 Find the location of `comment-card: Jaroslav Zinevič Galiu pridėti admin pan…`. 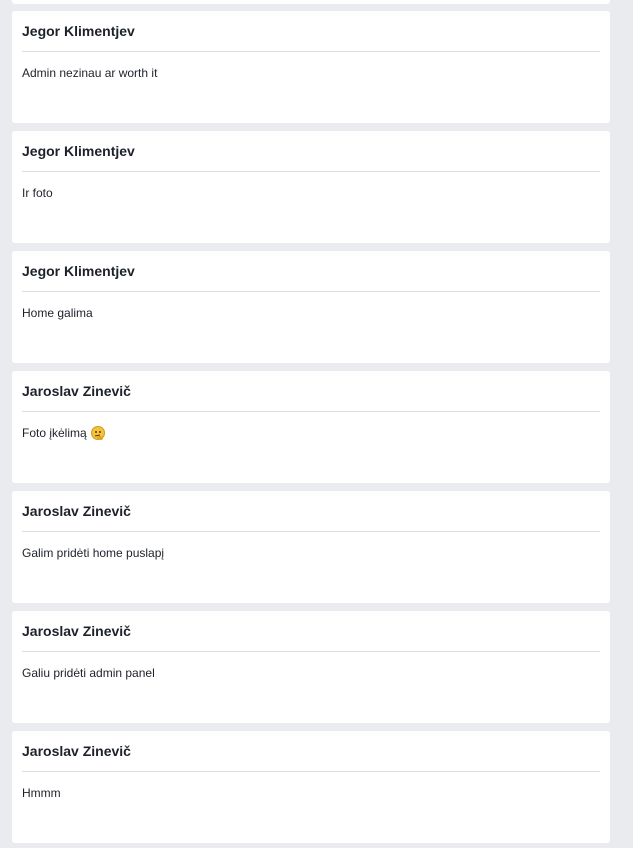

comment-card: Jaroslav Zinevič Galiu pridėti admin pan… is located at coordinates (311, 667).